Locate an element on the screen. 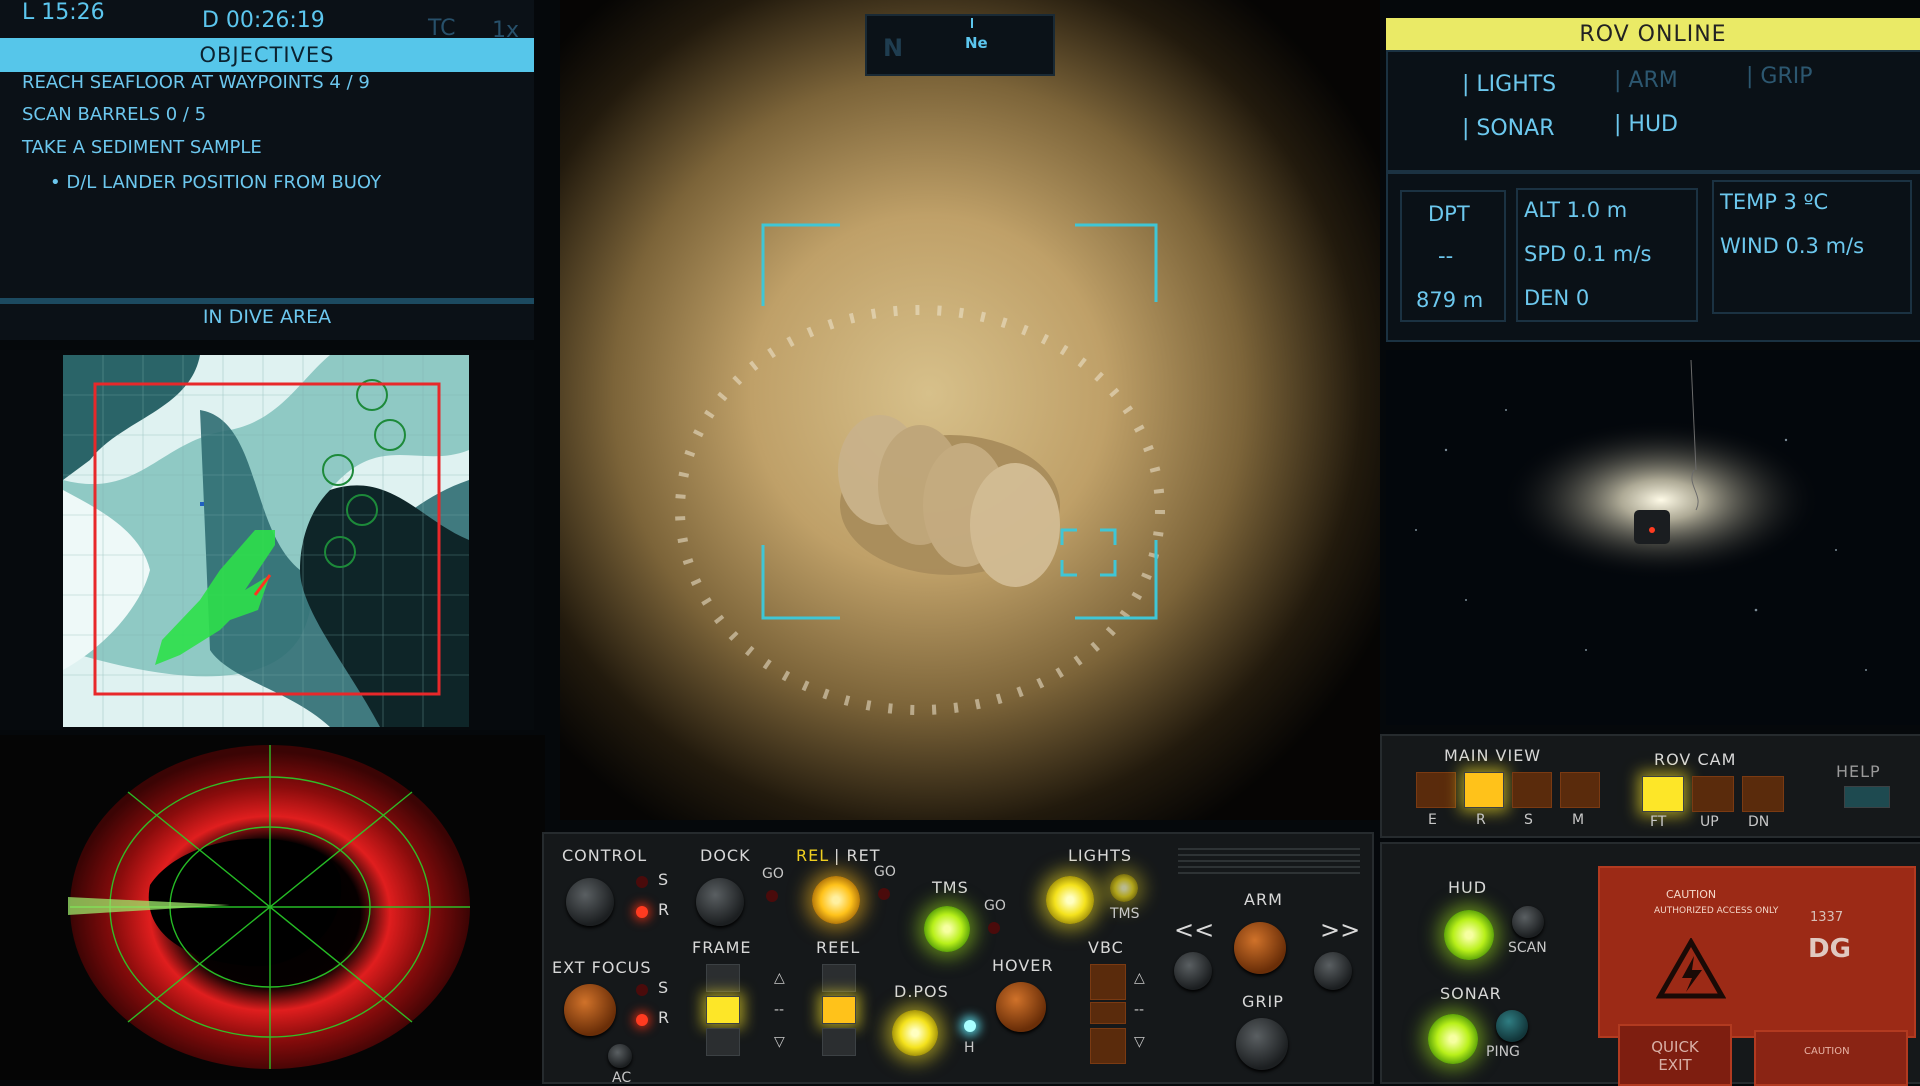  menu-hud: | HUD is located at coordinates (1646, 124).